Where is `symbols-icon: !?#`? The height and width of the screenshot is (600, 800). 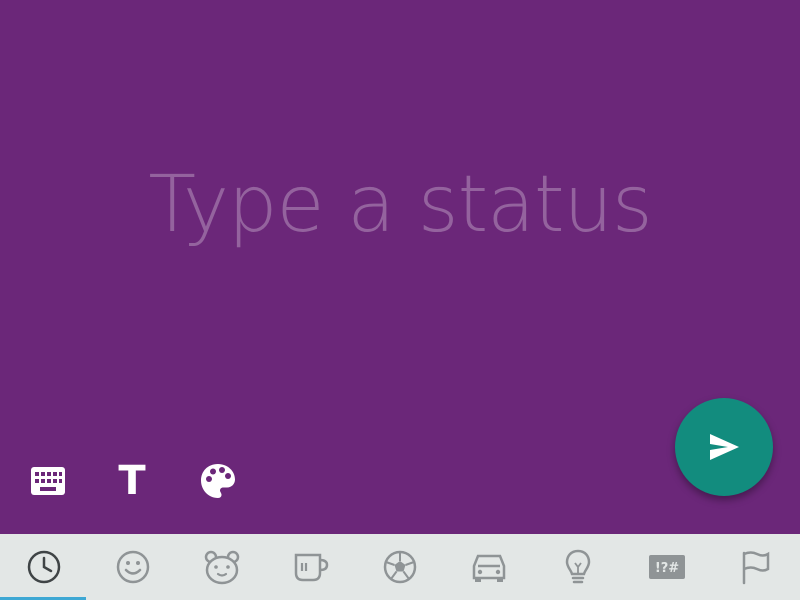 symbols-icon: !?# is located at coordinates (666, 567).